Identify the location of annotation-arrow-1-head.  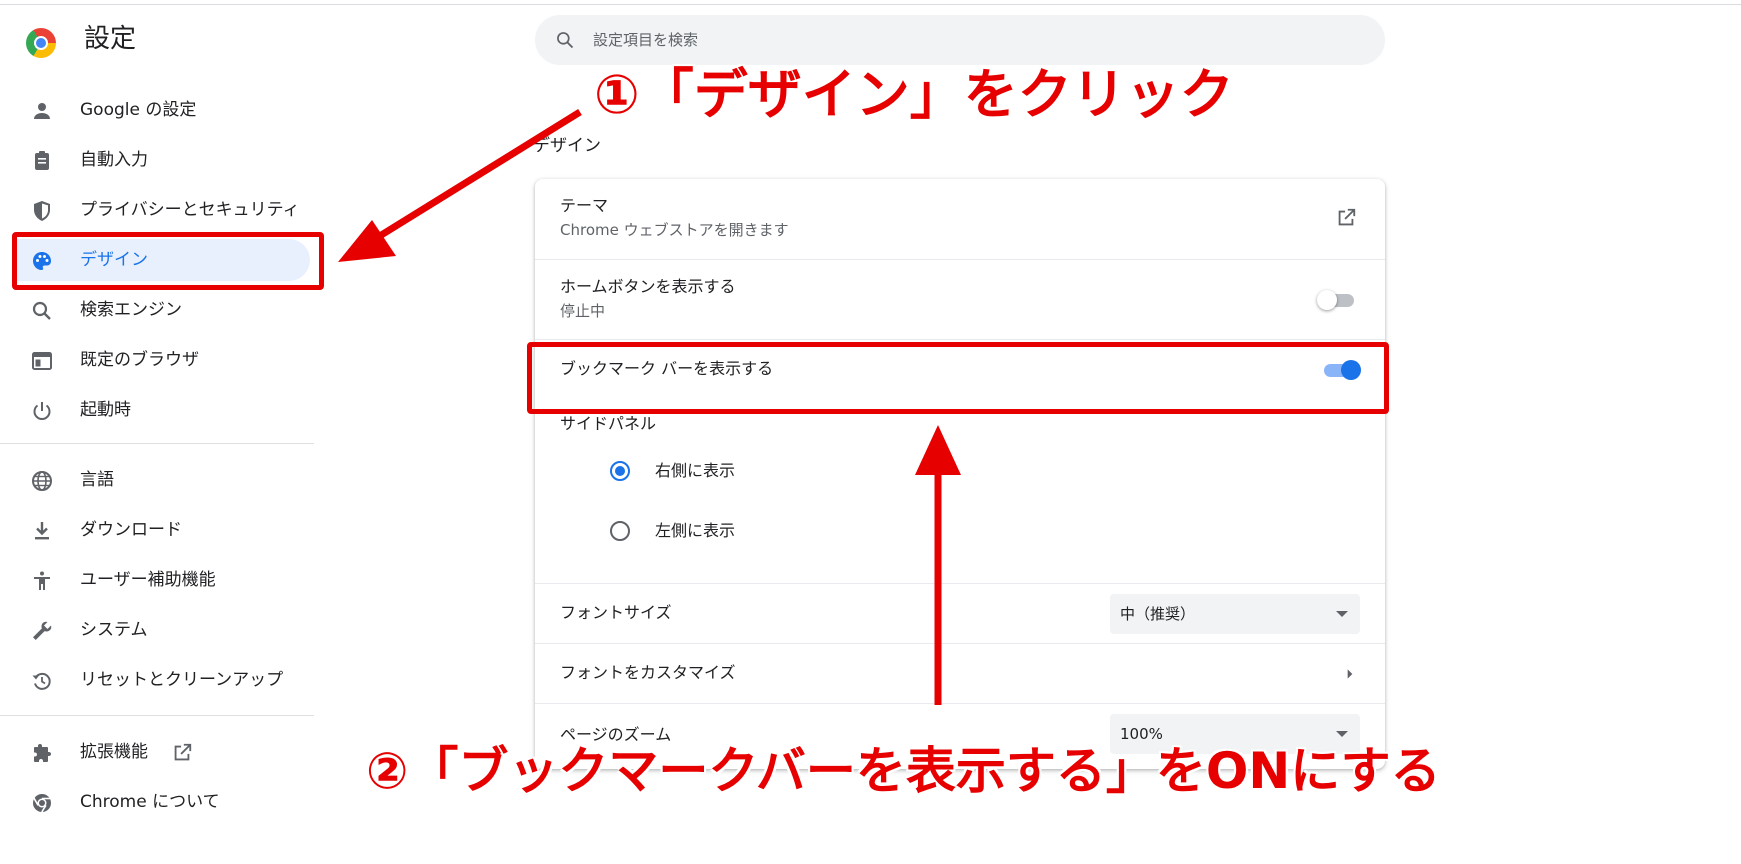
(367, 241).